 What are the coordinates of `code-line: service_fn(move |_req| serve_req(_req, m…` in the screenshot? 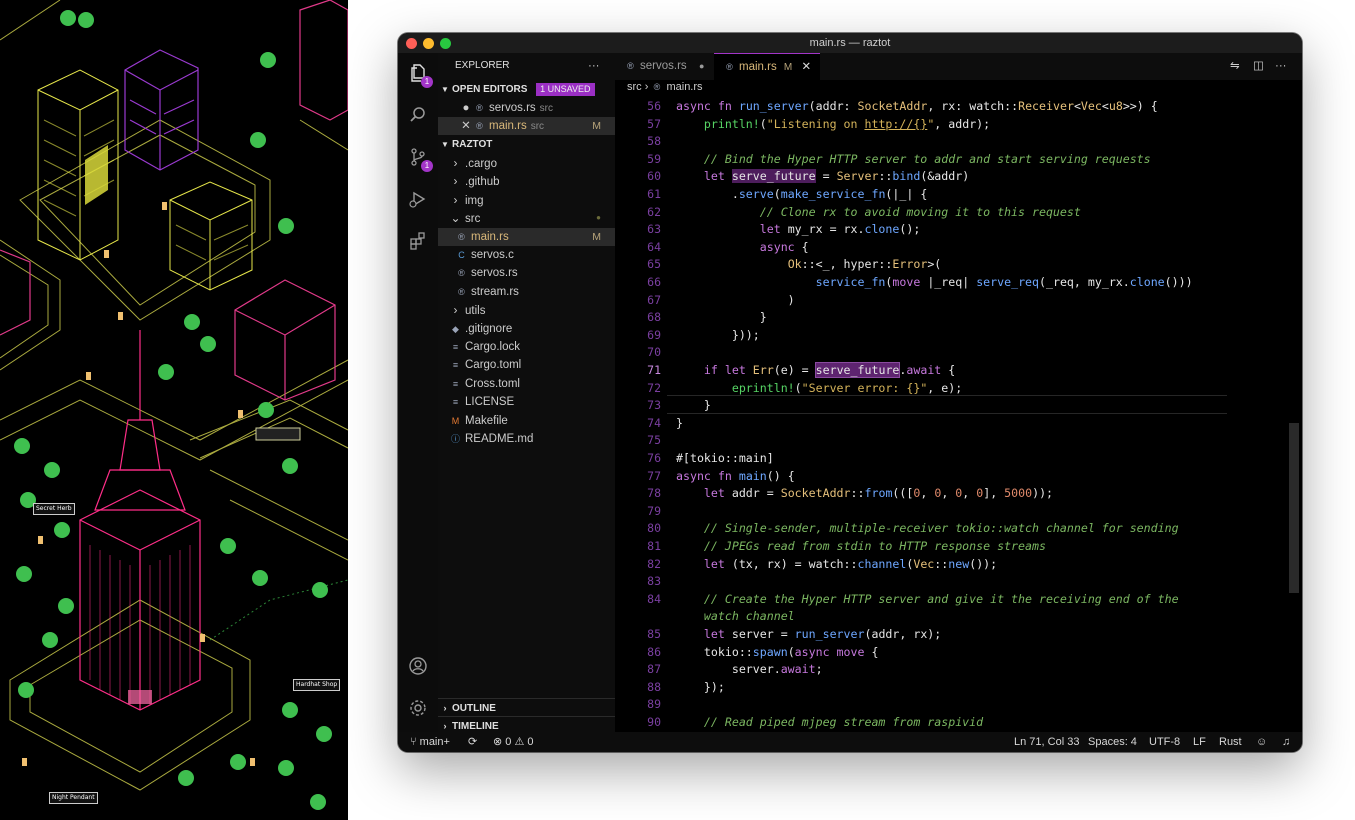 It's located at (934, 283).